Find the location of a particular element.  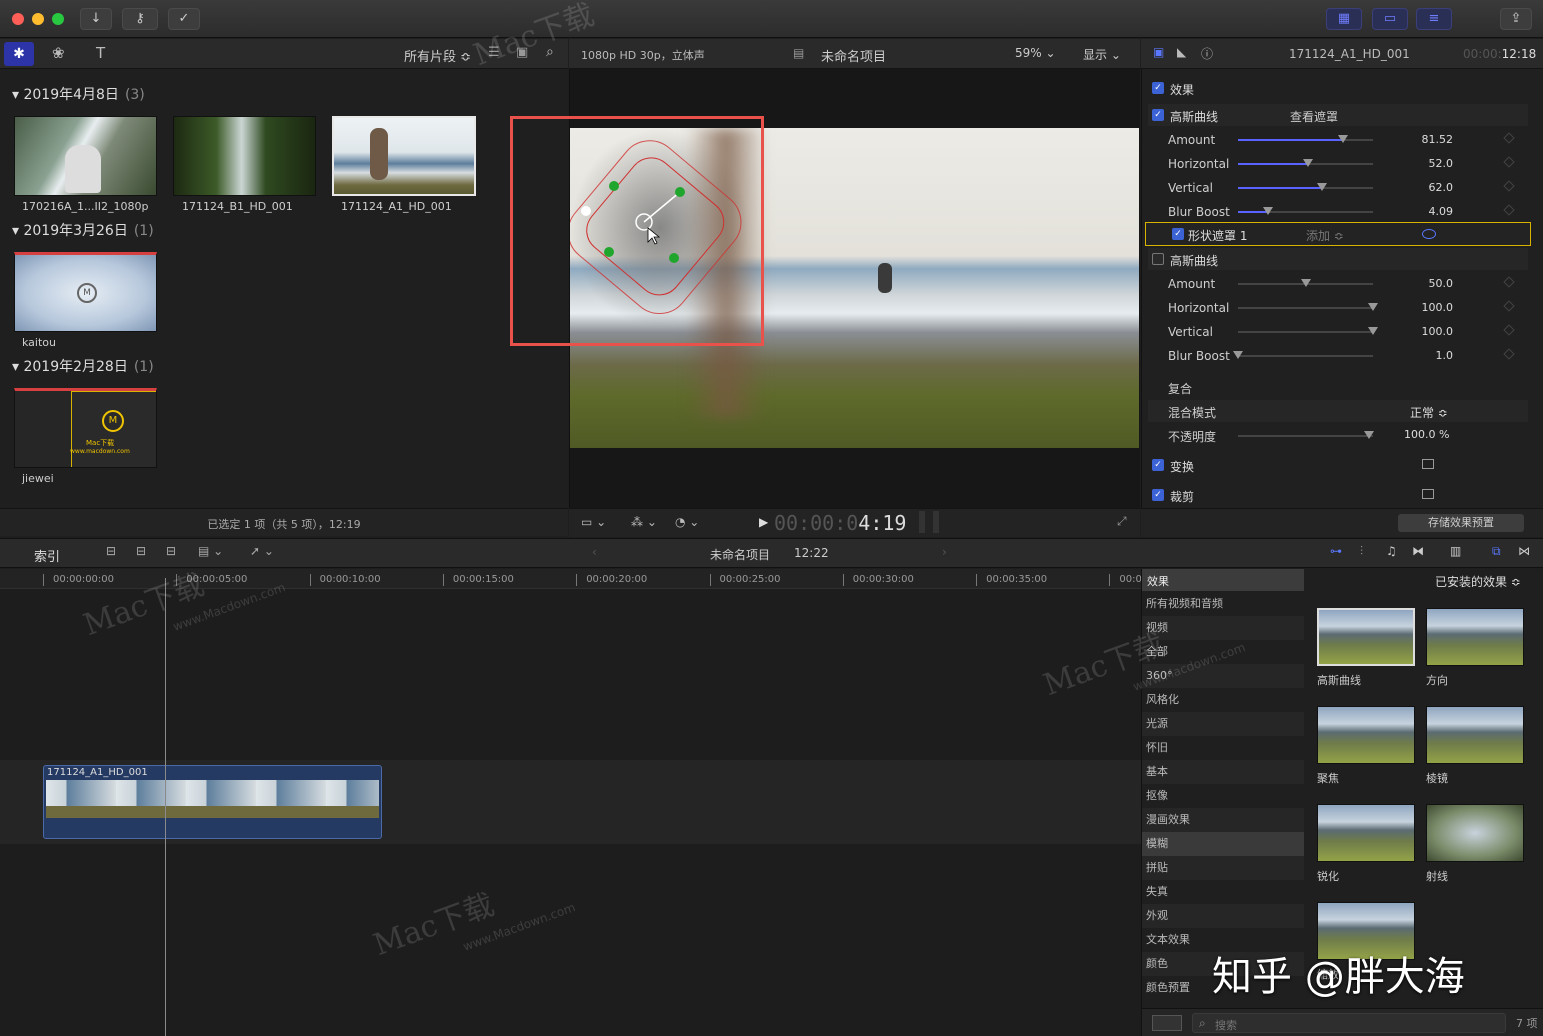

background-tasks-button: ✓ is located at coordinates (184, 19).